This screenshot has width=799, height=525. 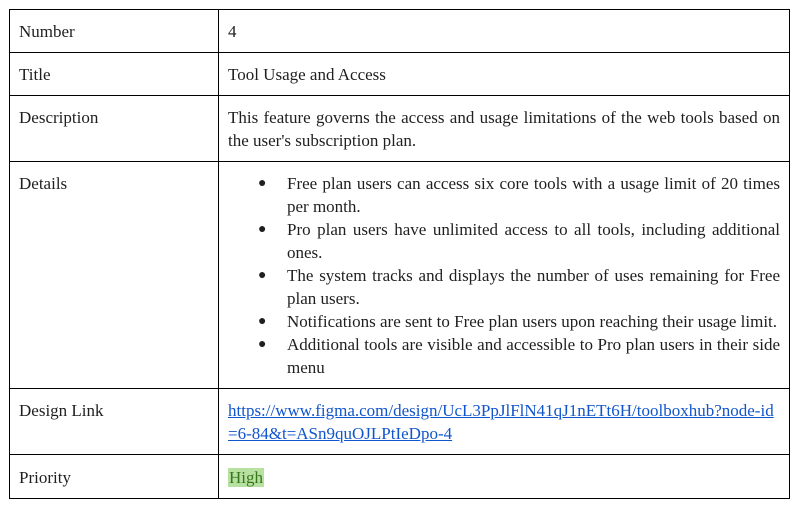 What do you see at coordinates (114, 421) in the screenshot?
I see `design-link-label: Design Link` at bounding box center [114, 421].